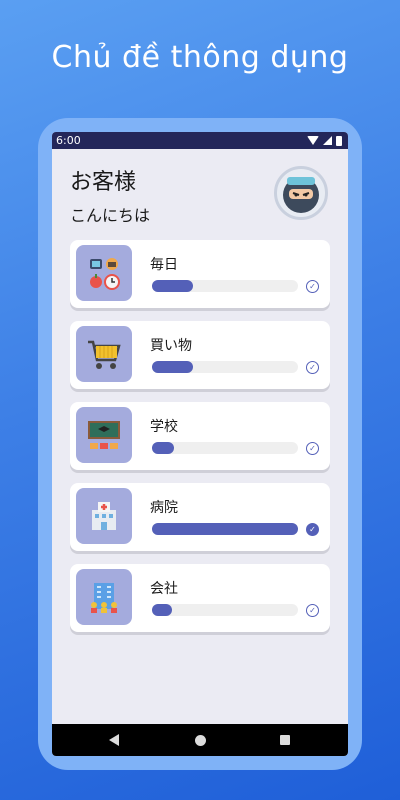 This screenshot has height=800, width=400. Describe the element at coordinates (164, 427) in the screenshot. I see `topic-label: 学校` at that location.